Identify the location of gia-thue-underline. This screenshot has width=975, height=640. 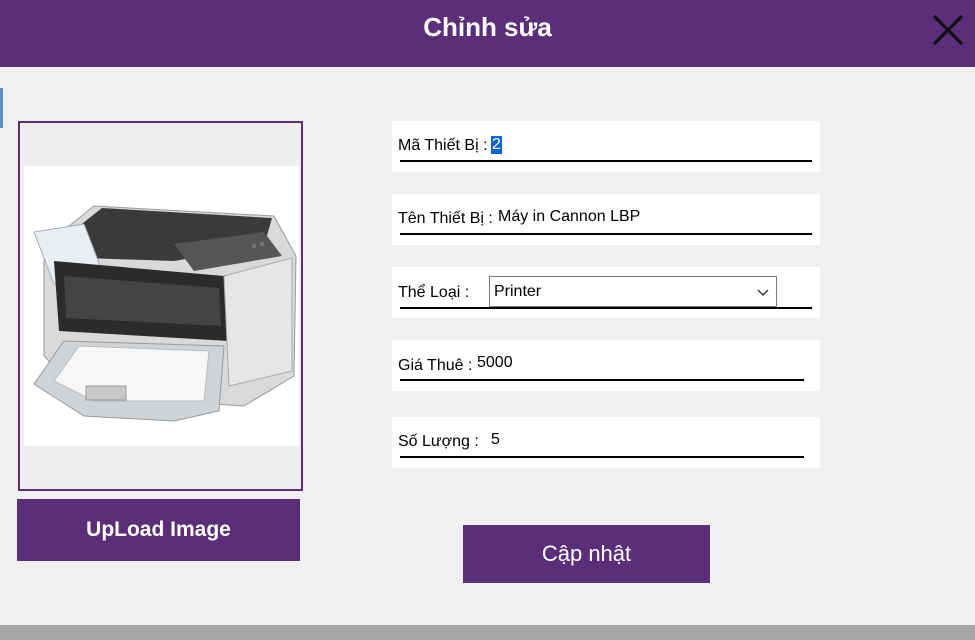
(602, 380).